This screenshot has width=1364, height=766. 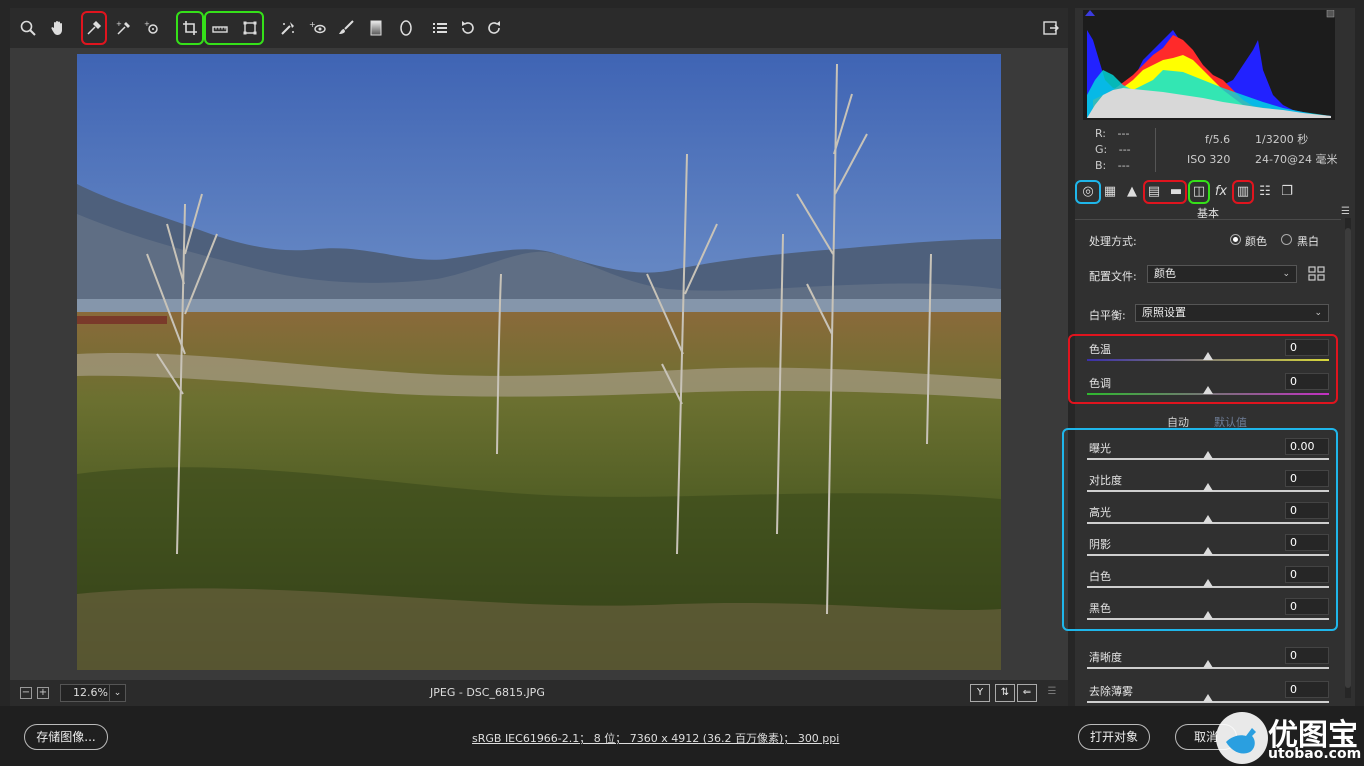 What do you see at coordinates (90, 692) in the screenshot?
I see `zoom-level-value: 12.6%` at bounding box center [90, 692].